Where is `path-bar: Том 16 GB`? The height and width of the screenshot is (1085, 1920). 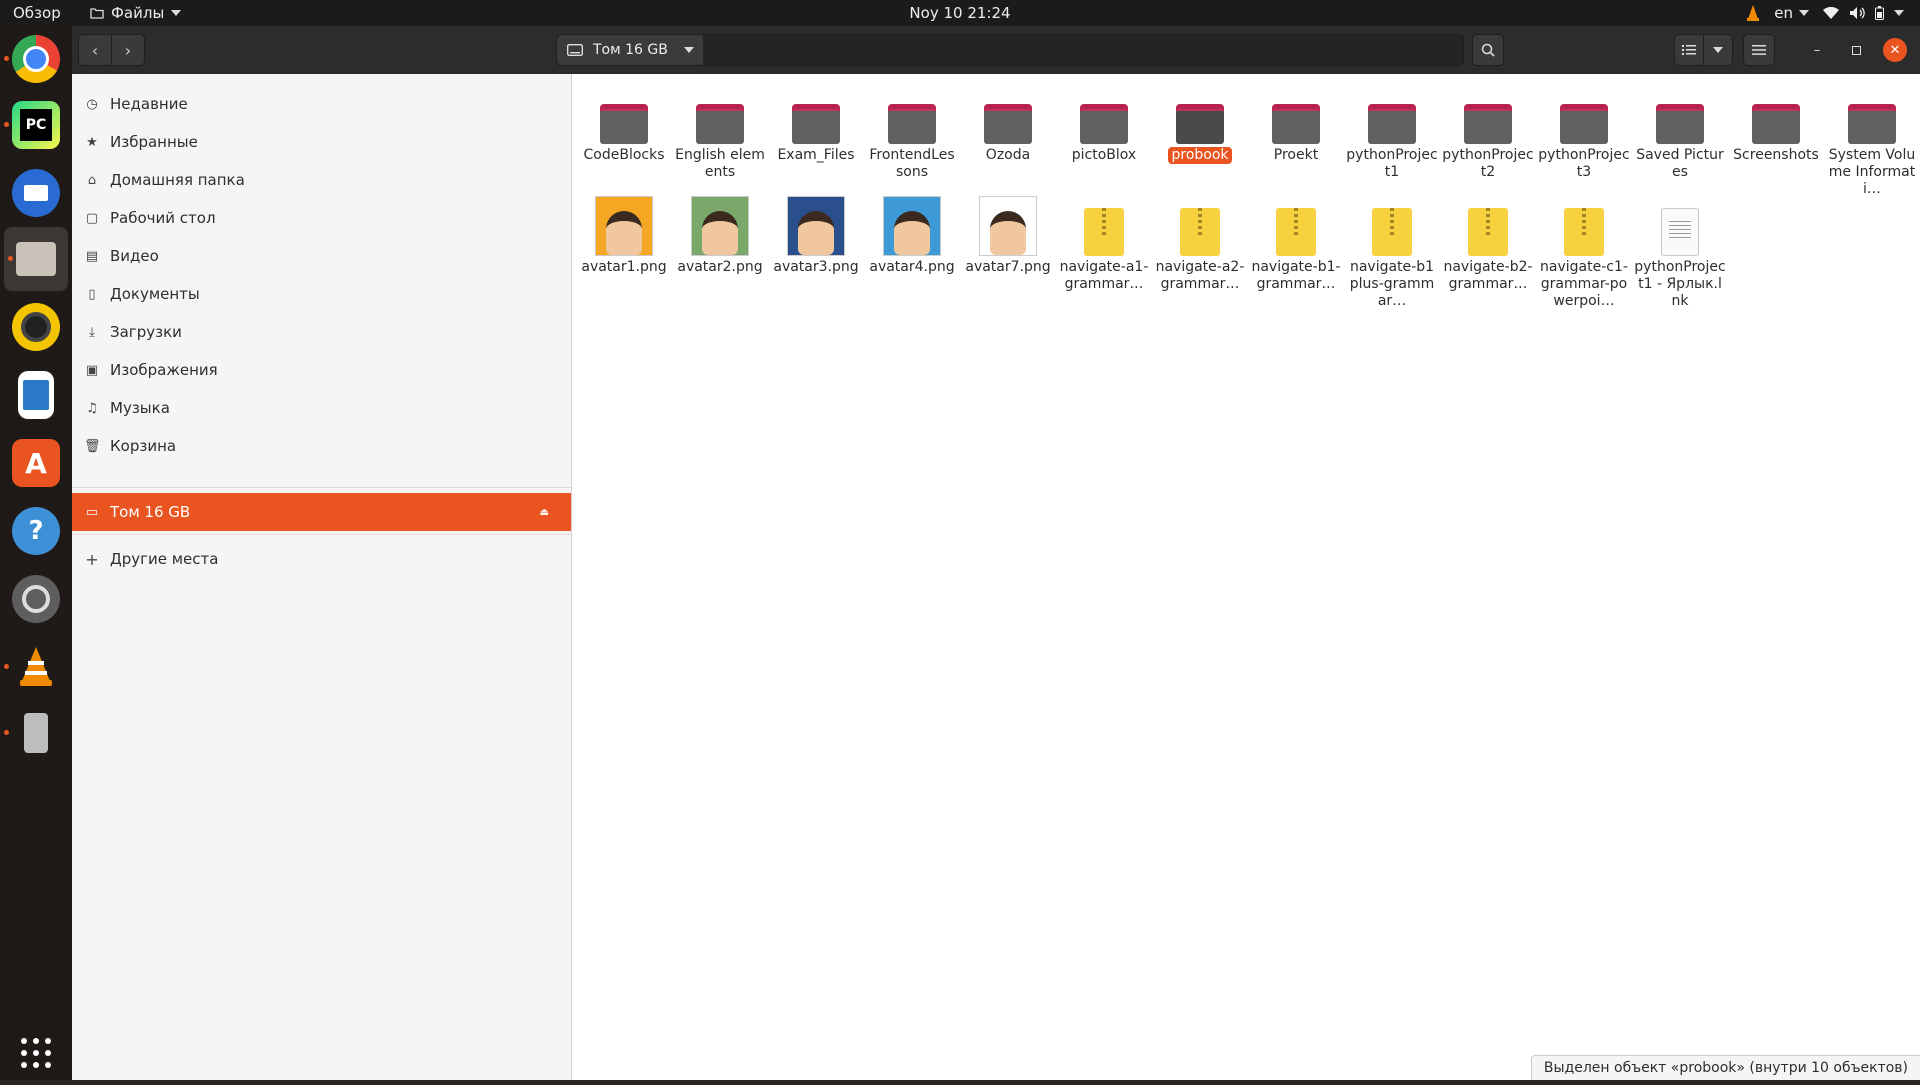
path-bar: Том 16 GB is located at coordinates (1010, 50).